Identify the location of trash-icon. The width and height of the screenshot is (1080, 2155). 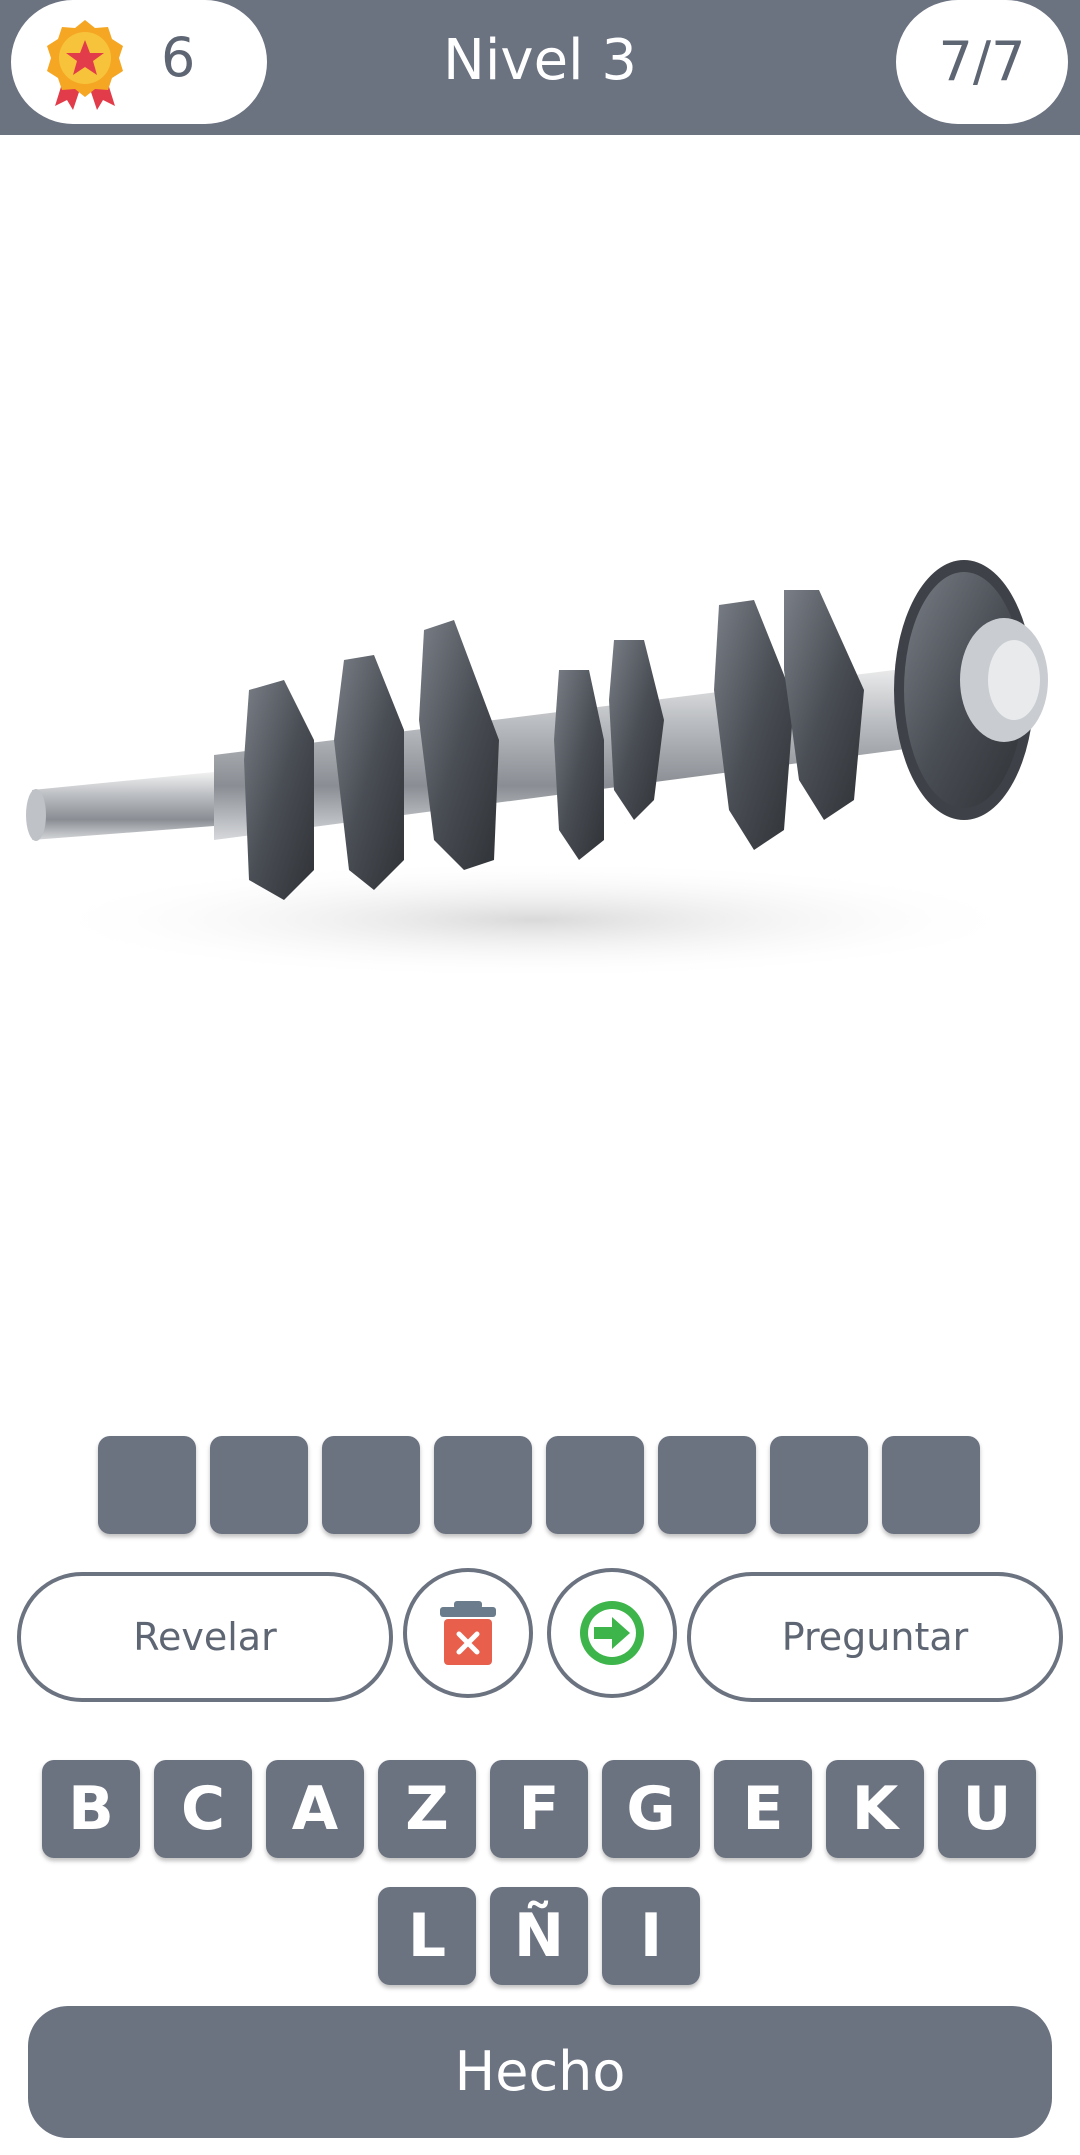
(468, 1633).